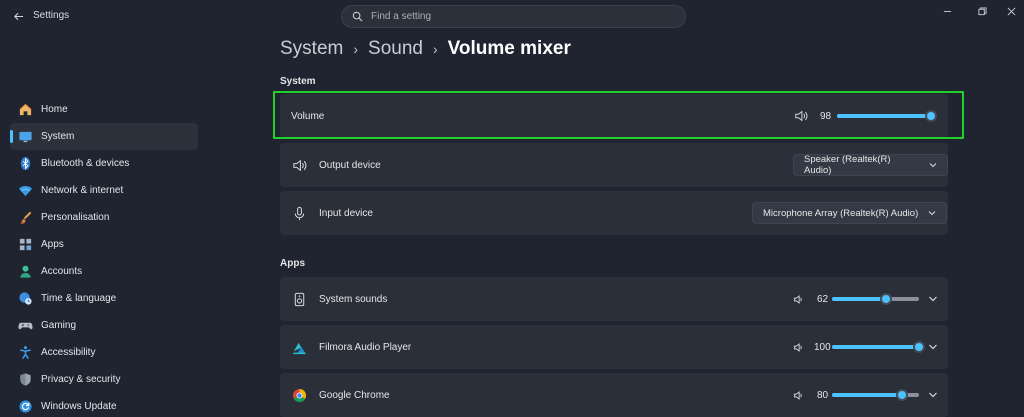 This screenshot has width=1024, height=417. What do you see at coordinates (425, 49) in the screenshot?
I see `breadcrumb: System › Sound › Volume mixer` at bounding box center [425, 49].